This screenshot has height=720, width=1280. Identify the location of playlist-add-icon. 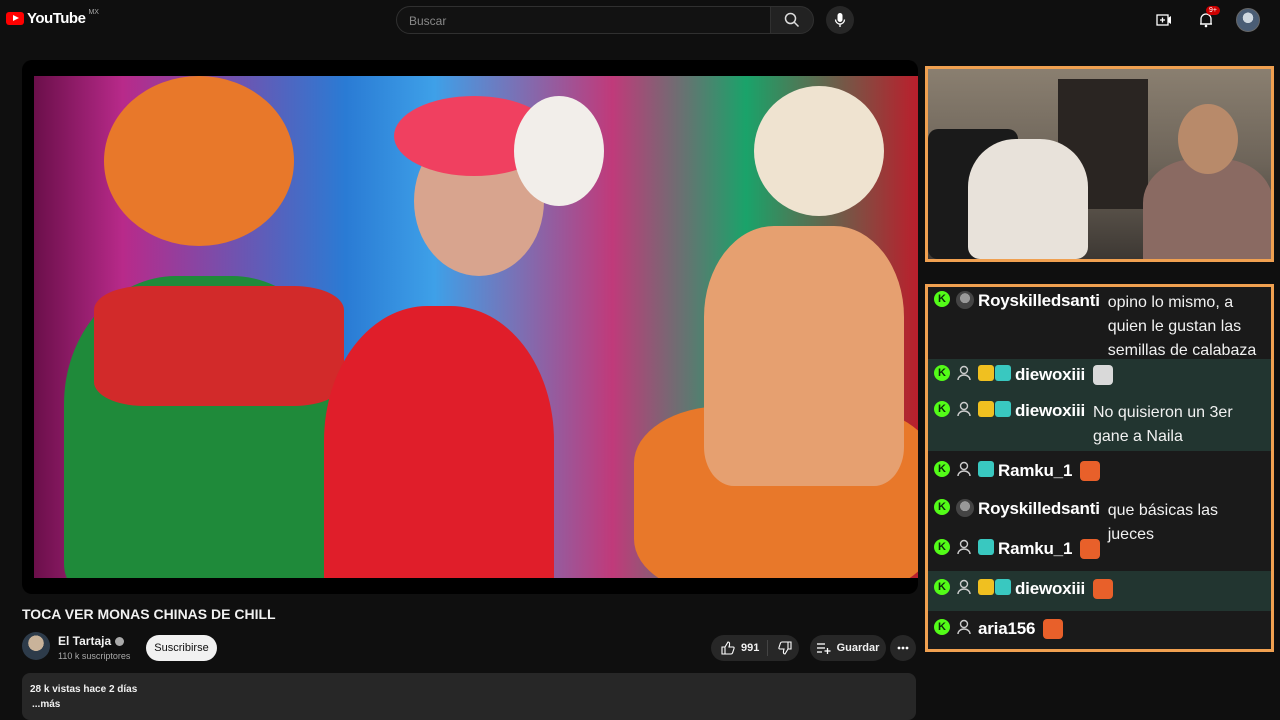
(823, 648).